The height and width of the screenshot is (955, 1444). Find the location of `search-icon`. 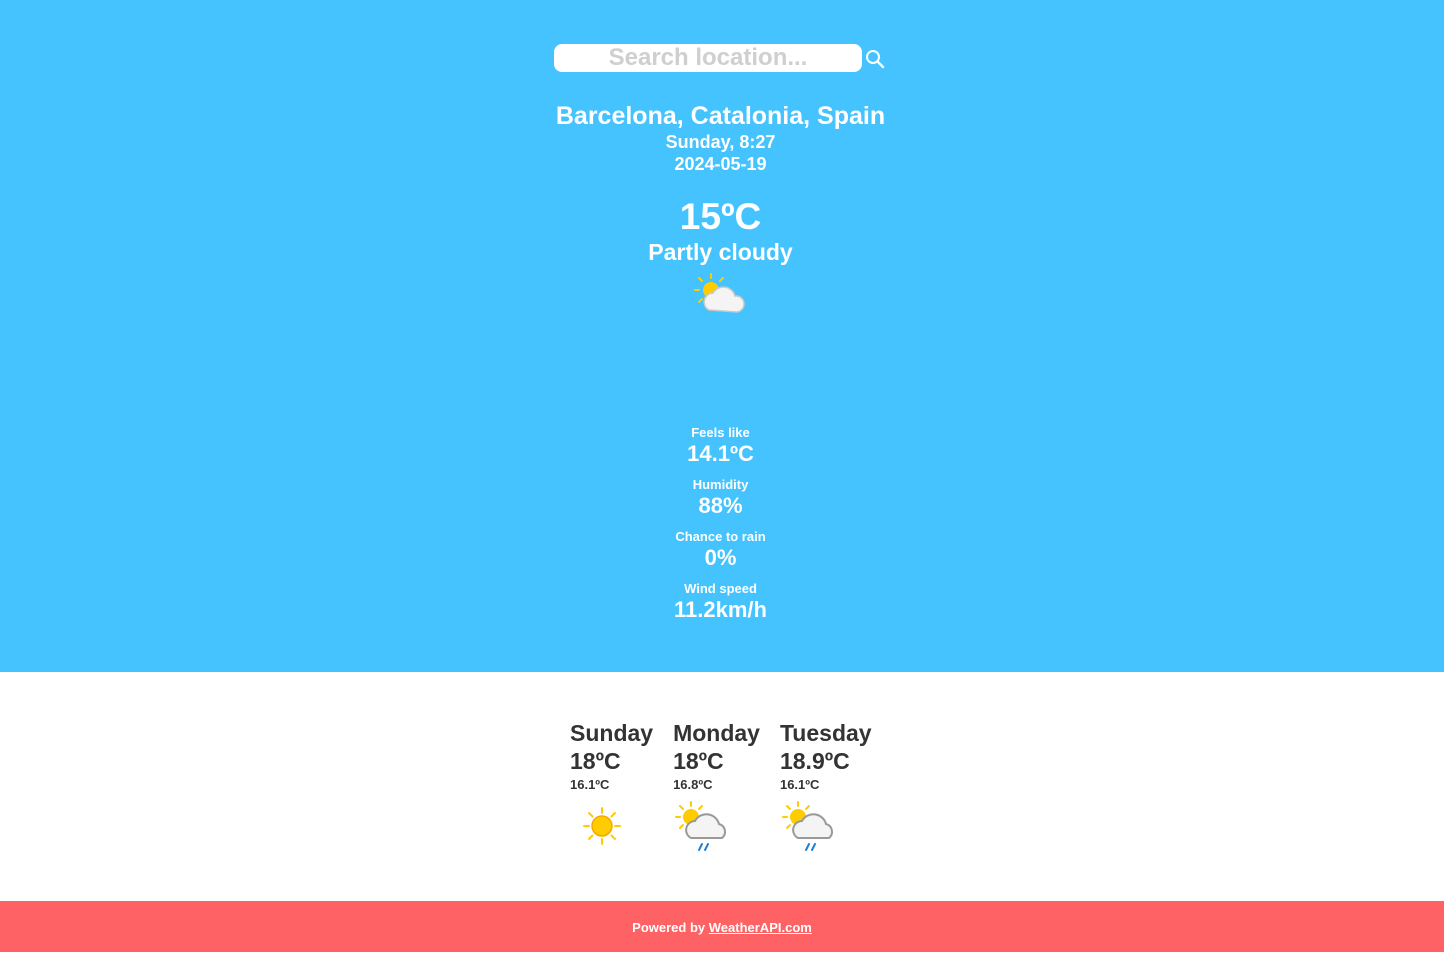

search-icon is located at coordinates (875, 59).